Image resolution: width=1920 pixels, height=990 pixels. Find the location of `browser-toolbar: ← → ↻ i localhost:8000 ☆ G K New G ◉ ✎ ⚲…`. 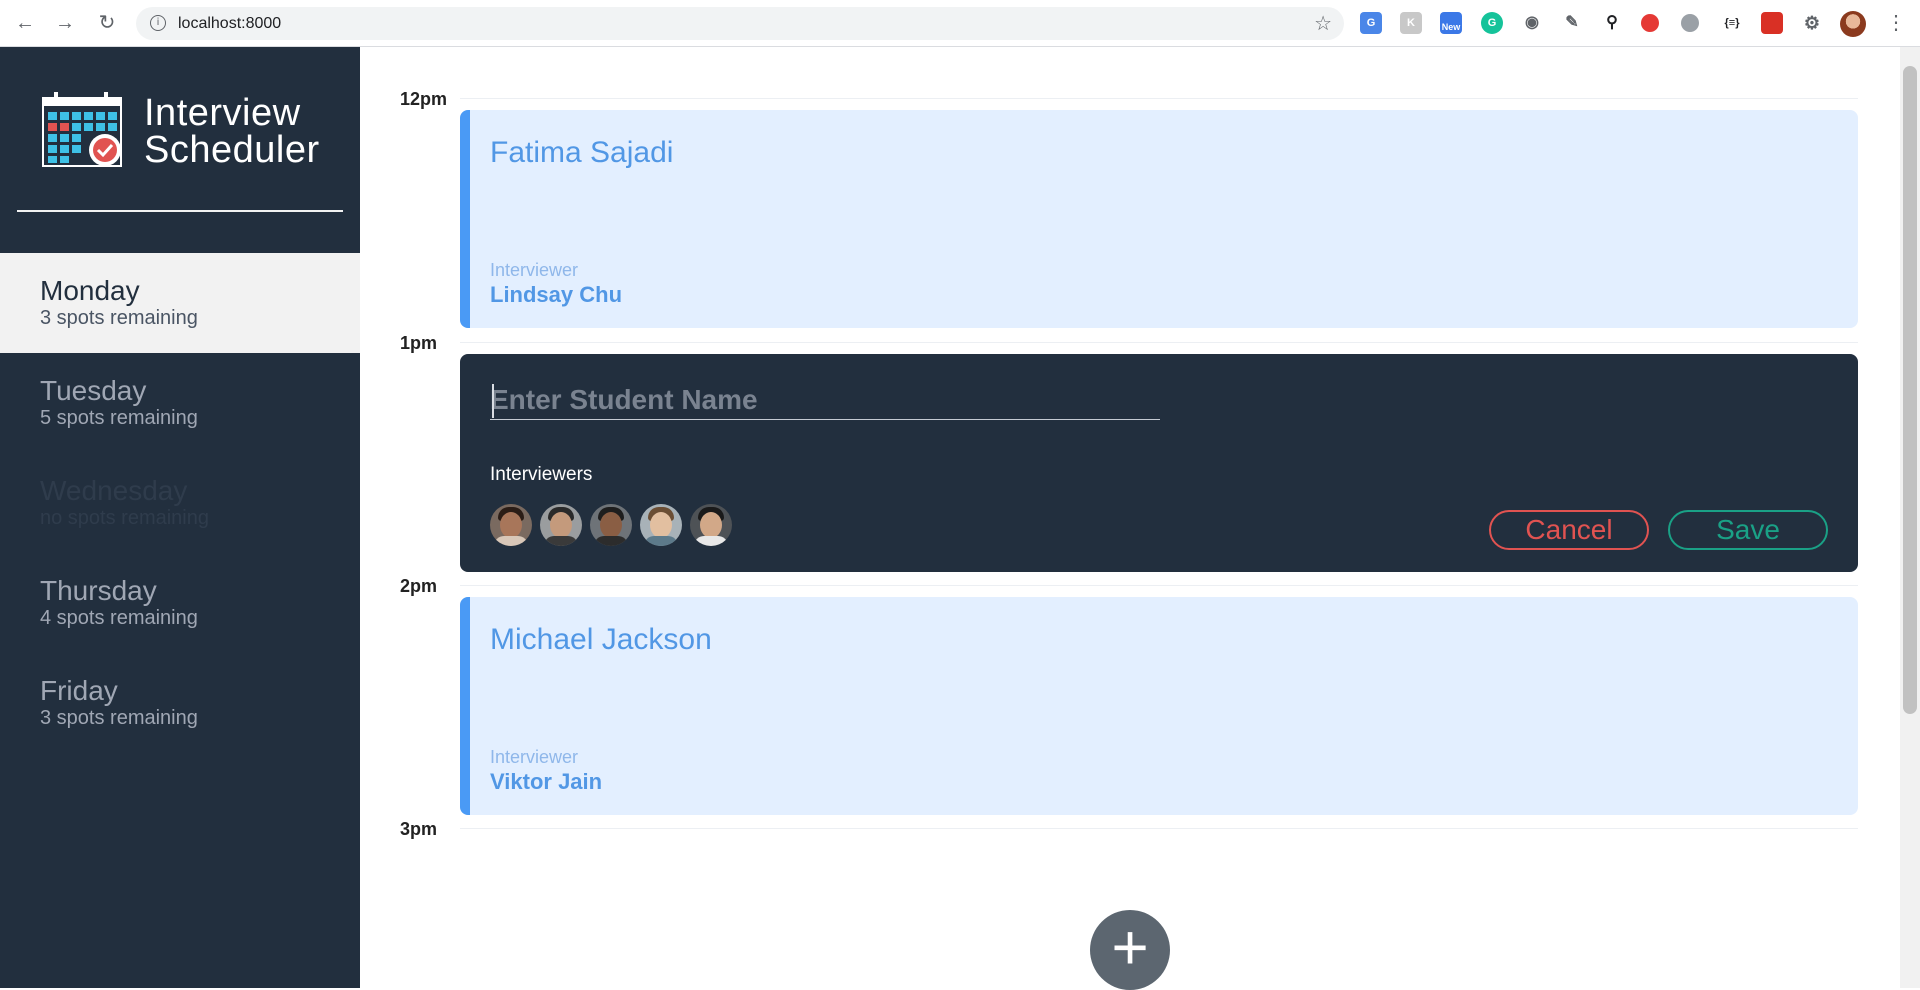

browser-toolbar: ← → ↻ i localhost:8000 ☆ G K New G ◉ ✎ ⚲… is located at coordinates (960, 23).